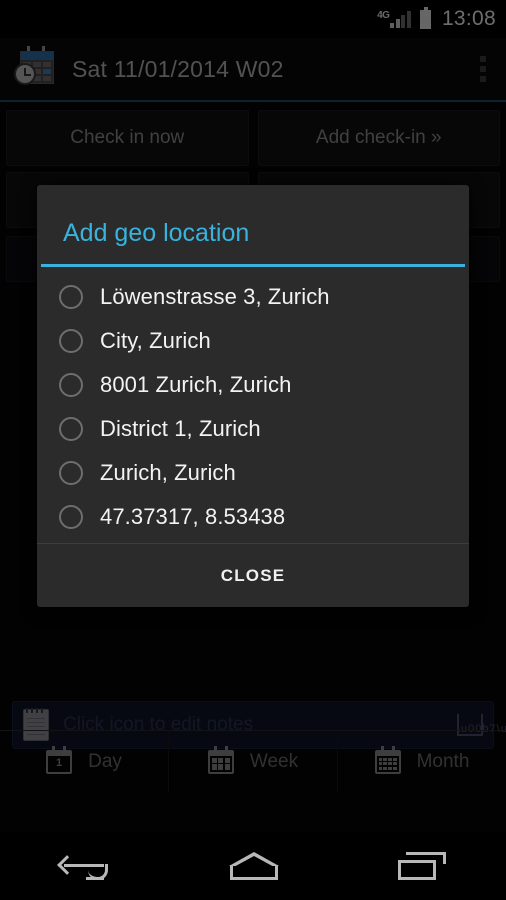 This screenshot has height=900, width=506. I want to click on list-item-label: City, Zurich, so click(155, 340).